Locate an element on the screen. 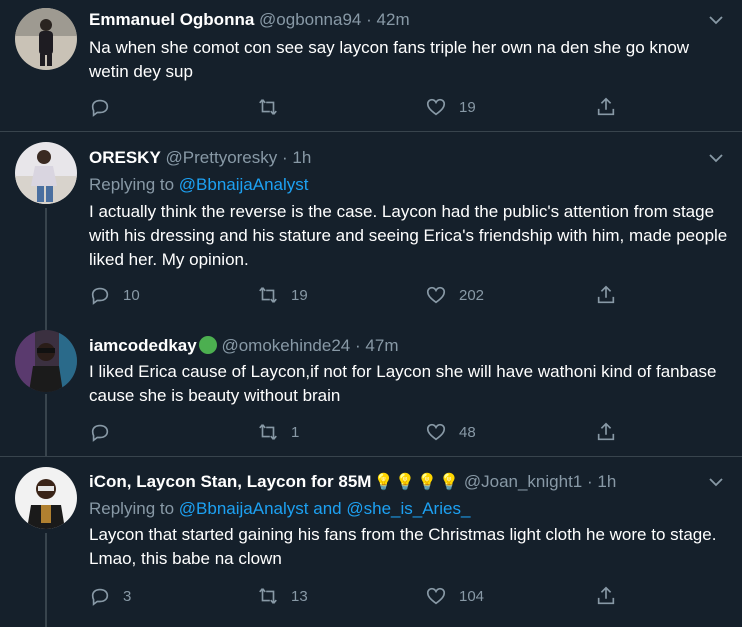 The width and height of the screenshot is (742, 627). retweet-count: 13 is located at coordinates (299, 596).